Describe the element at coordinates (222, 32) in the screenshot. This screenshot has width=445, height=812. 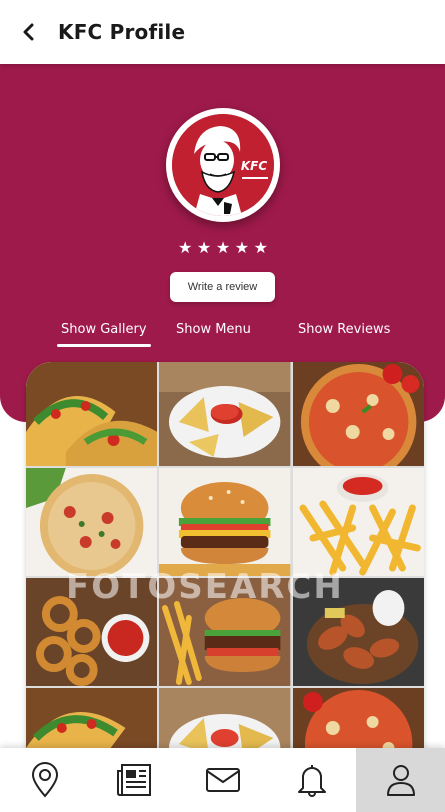
I see `top-app-bar: KFC Profile` at that location.